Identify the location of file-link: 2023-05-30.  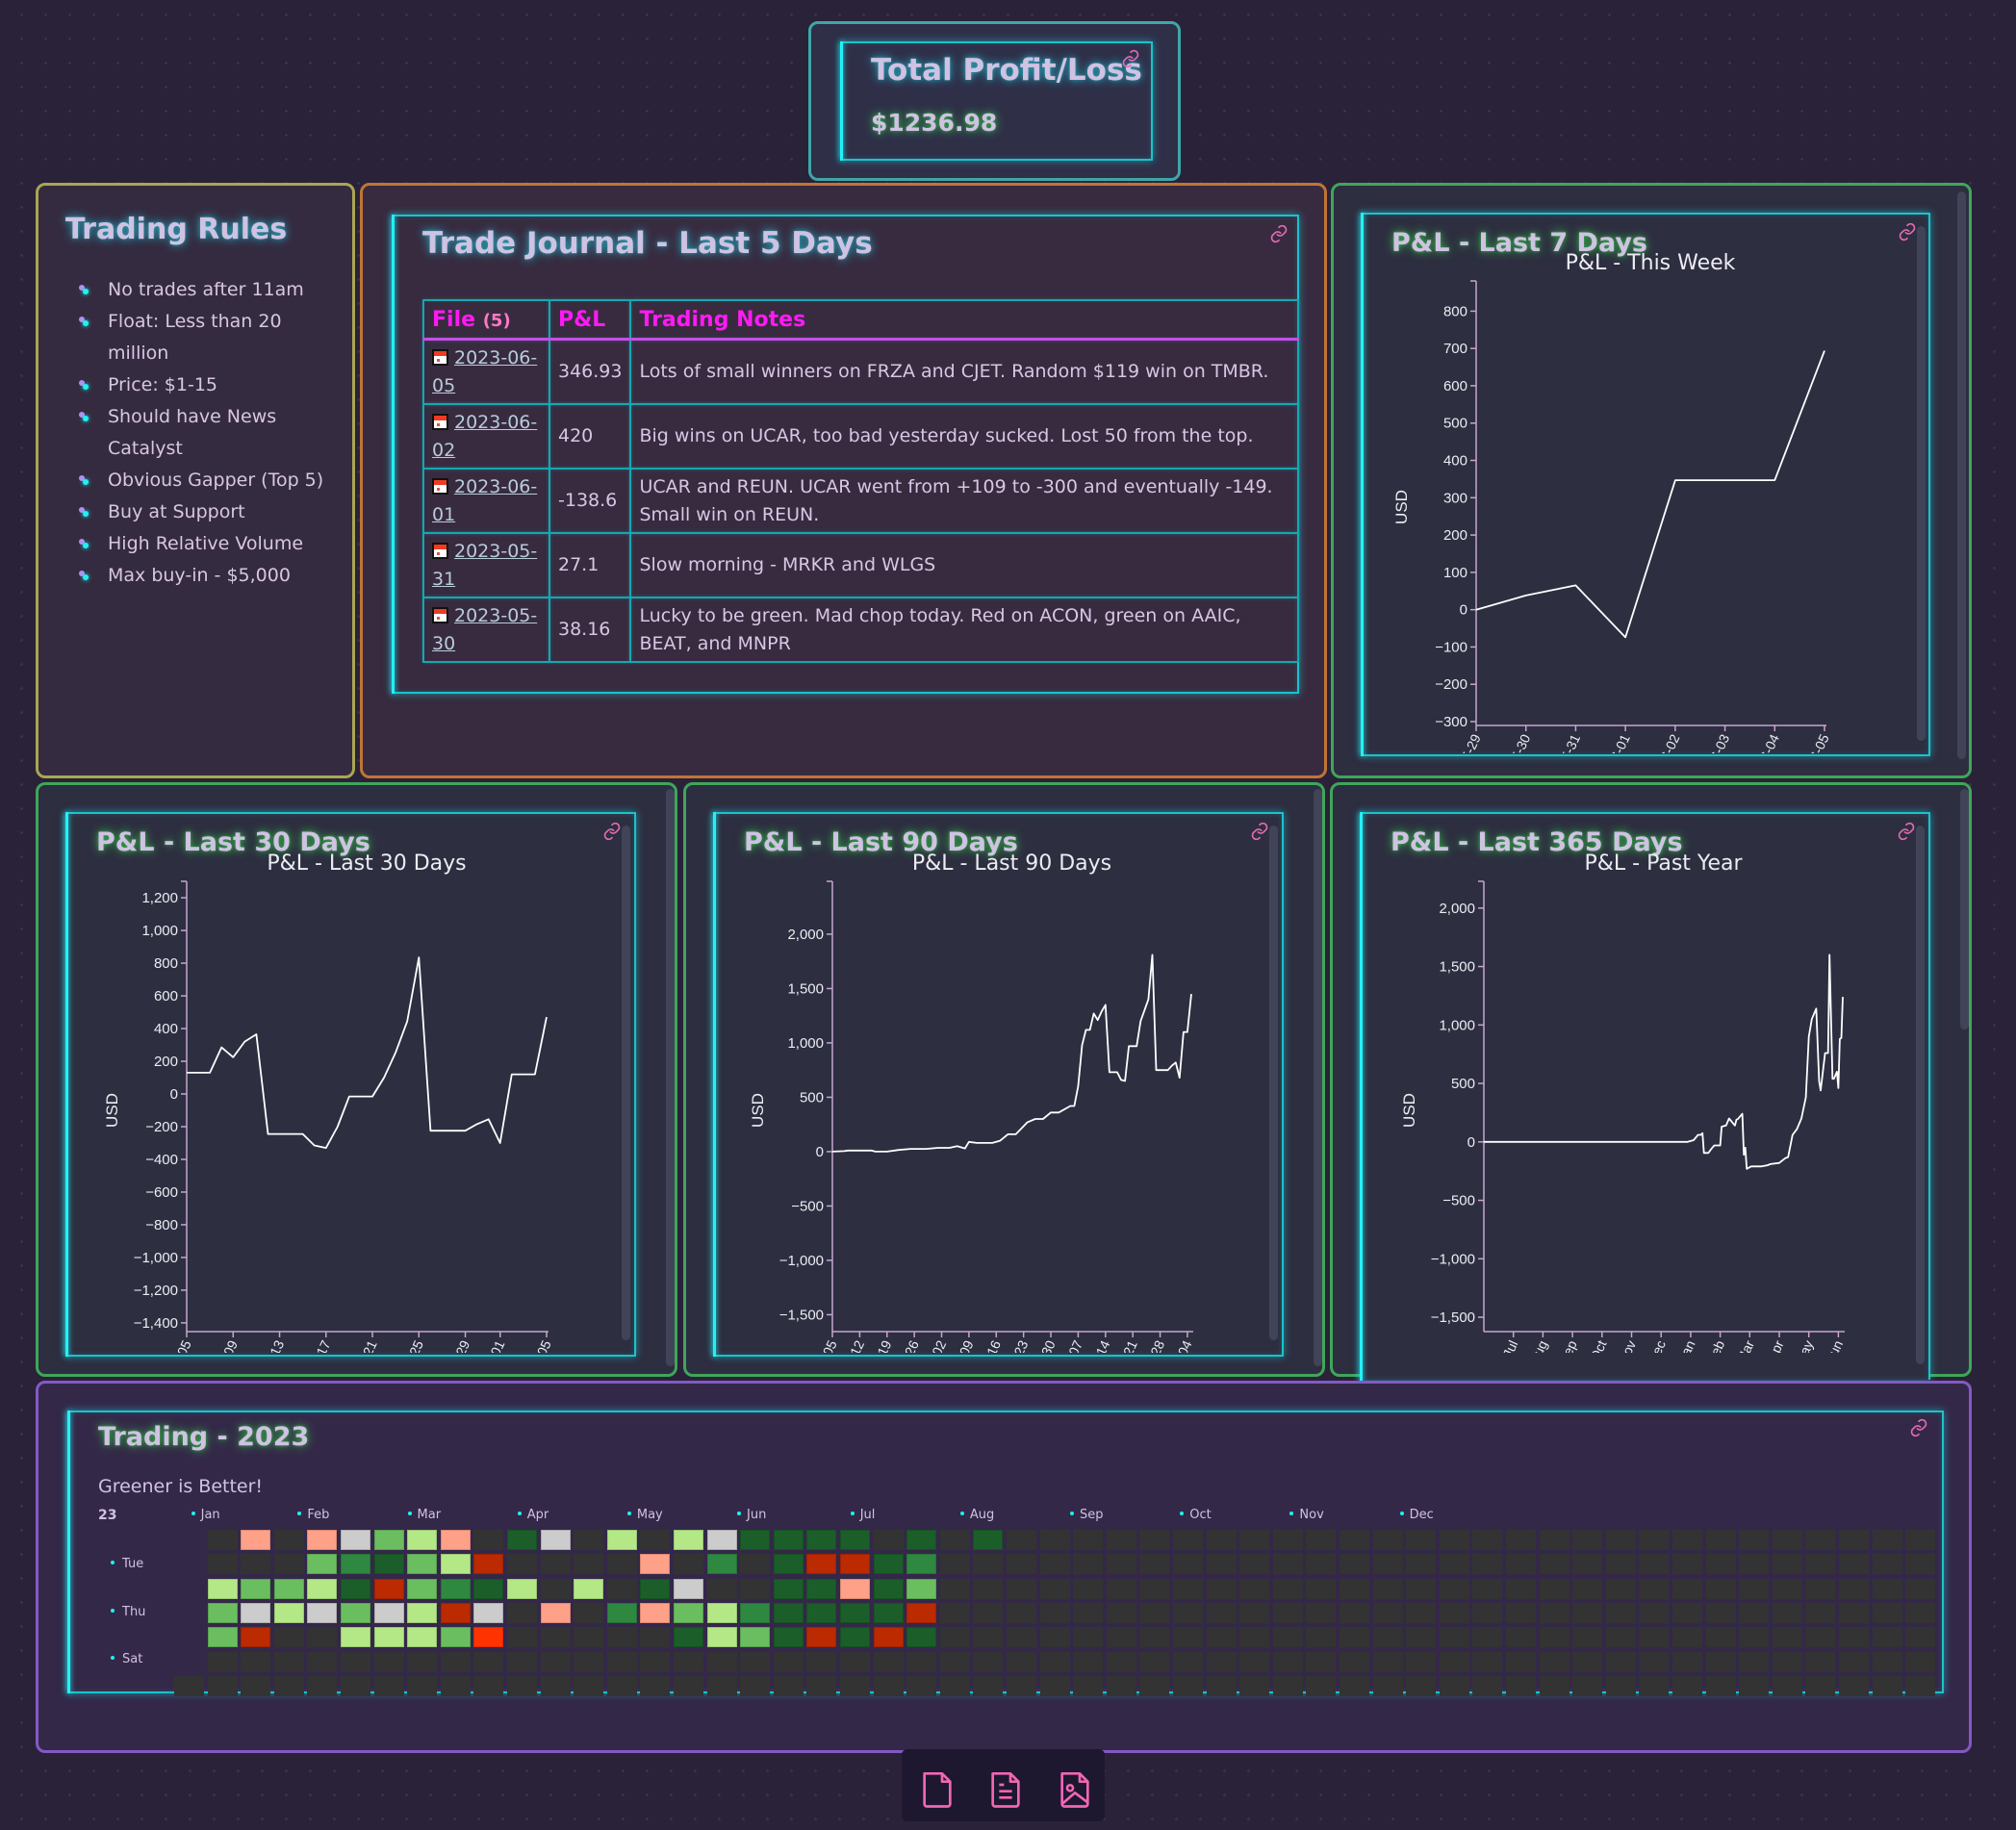
(484, 629).